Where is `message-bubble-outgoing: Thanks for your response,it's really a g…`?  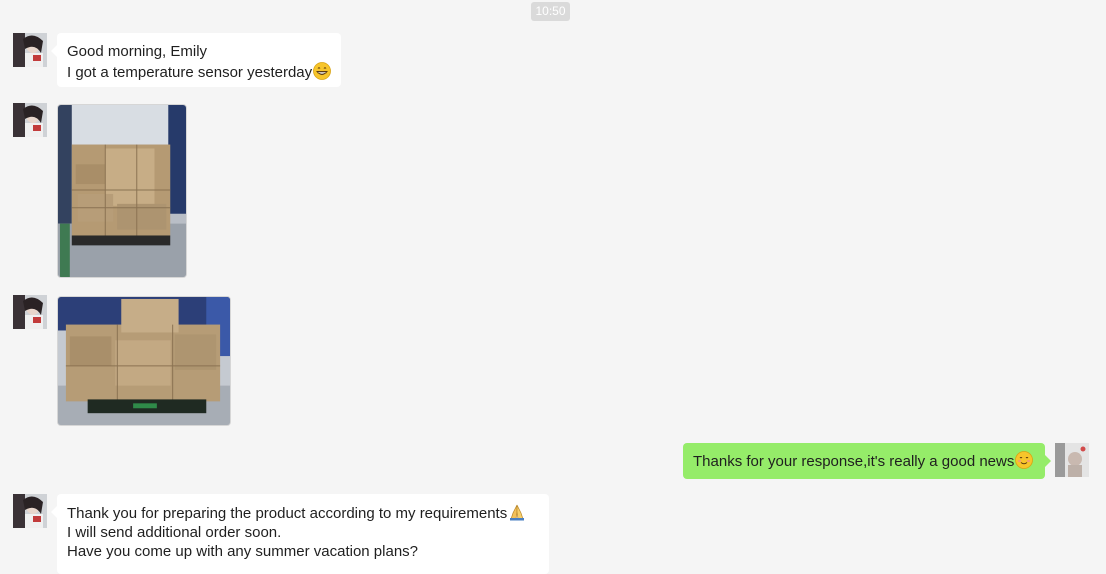
message-bubble-outgoing: Thanks for your response,it's really a g… is located at coordinates (867, 461).